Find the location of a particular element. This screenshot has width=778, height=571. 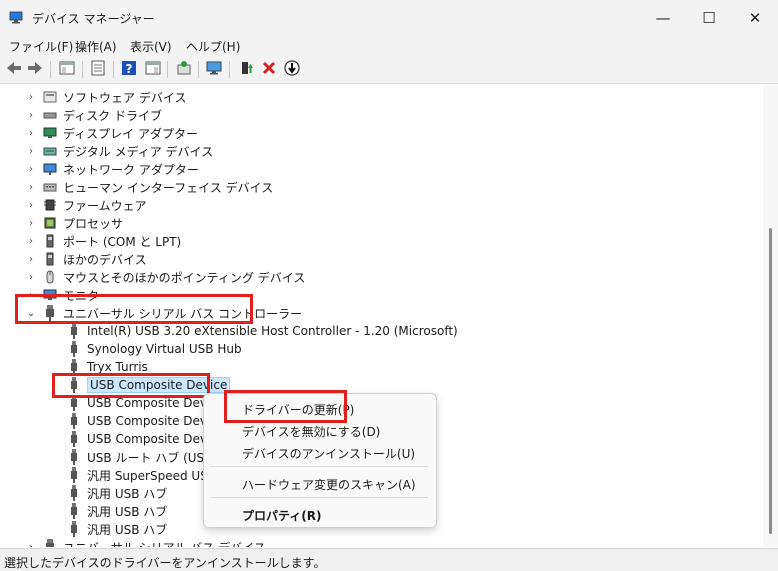

vertical-scrollbar is located at coordinates (770, 315).